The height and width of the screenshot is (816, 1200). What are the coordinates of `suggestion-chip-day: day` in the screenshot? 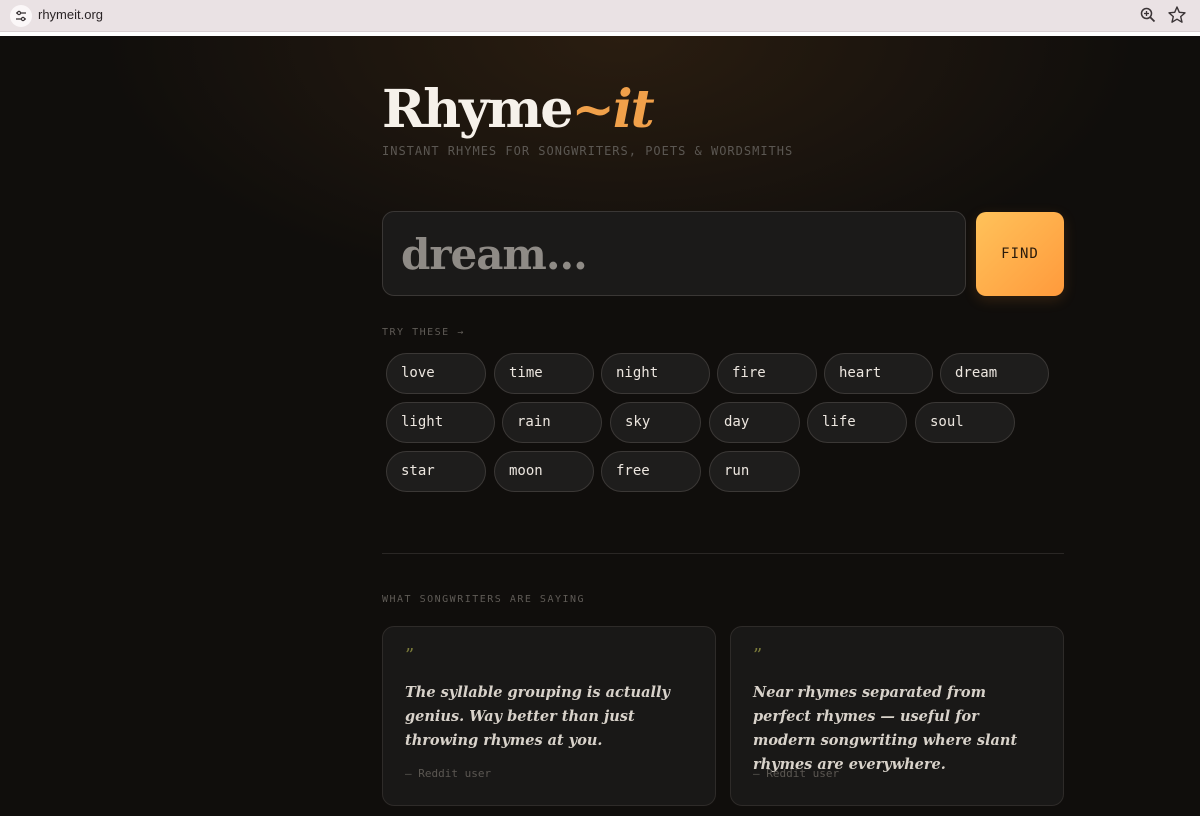 It's located at (754, 422).